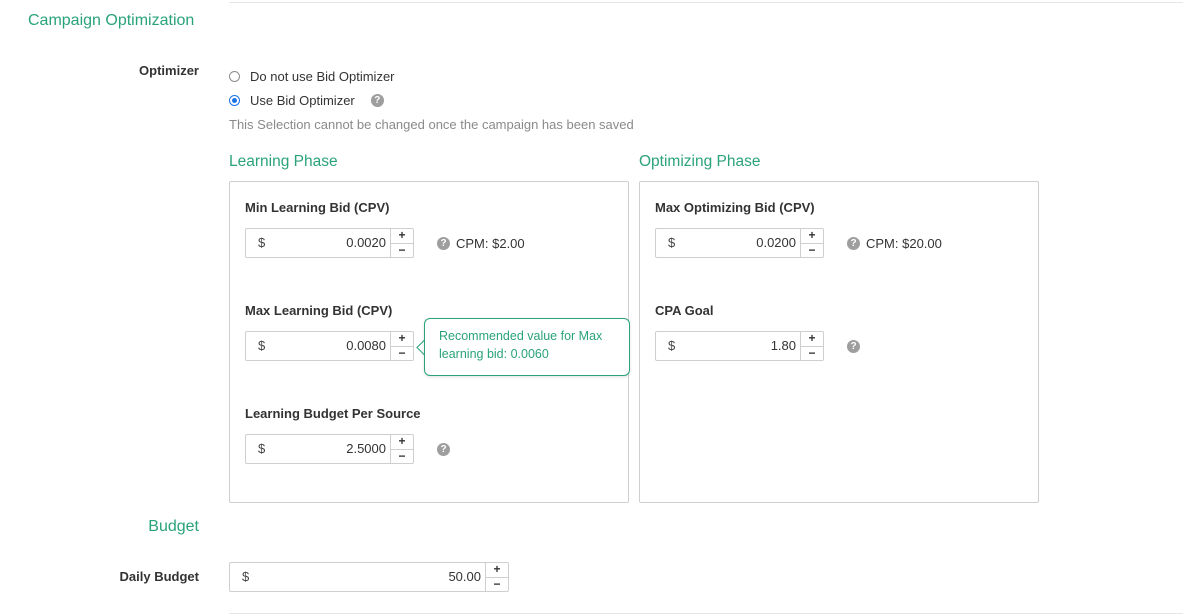 The height and width of the screenshot is (616, 1183). What do you see at coordinates (234, 100) in the screenshot?
I see `radio-button-selected` at bounding box center [234, 100].